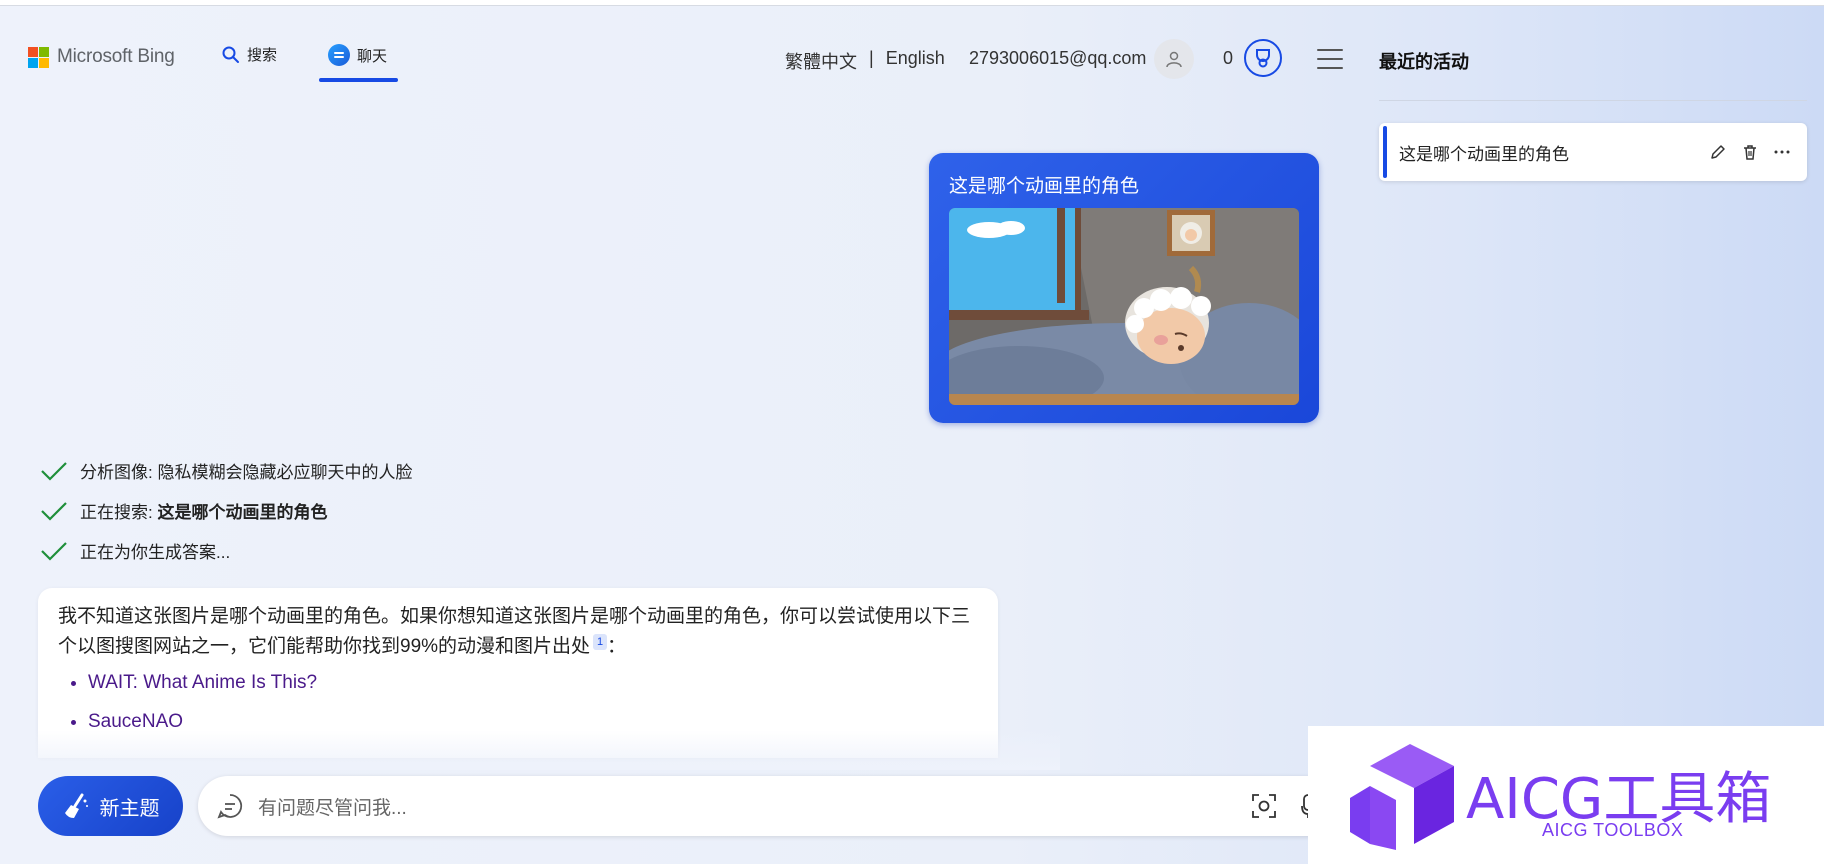 This screenshot has height=864, width=1824. What do you see at coordinates (1750, 152) in the screenshot?
I see `delete-icon` at bounding box center [1750, 152].